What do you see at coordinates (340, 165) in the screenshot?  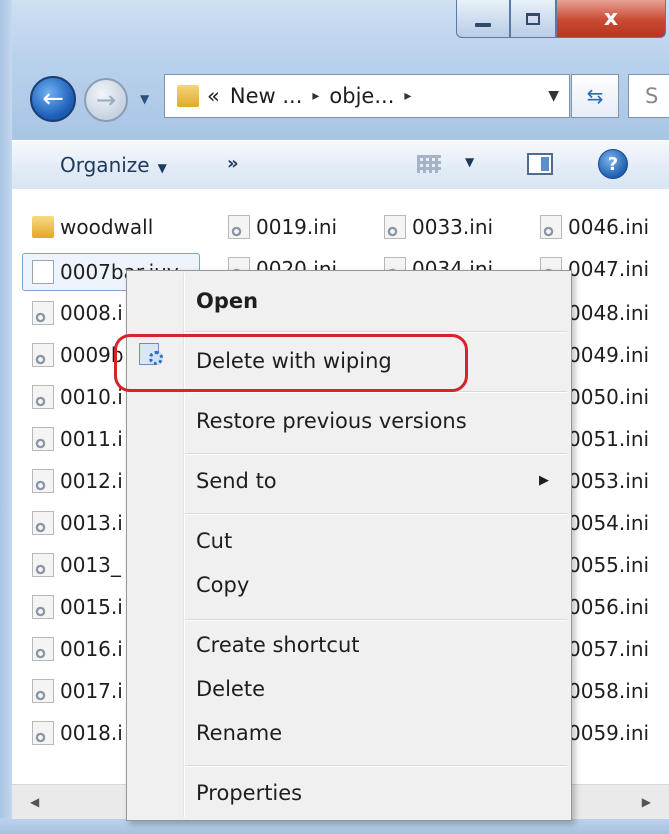 I see `command-bar: Organize ▼ » ▼ ?` at bounding box center [340, 165].